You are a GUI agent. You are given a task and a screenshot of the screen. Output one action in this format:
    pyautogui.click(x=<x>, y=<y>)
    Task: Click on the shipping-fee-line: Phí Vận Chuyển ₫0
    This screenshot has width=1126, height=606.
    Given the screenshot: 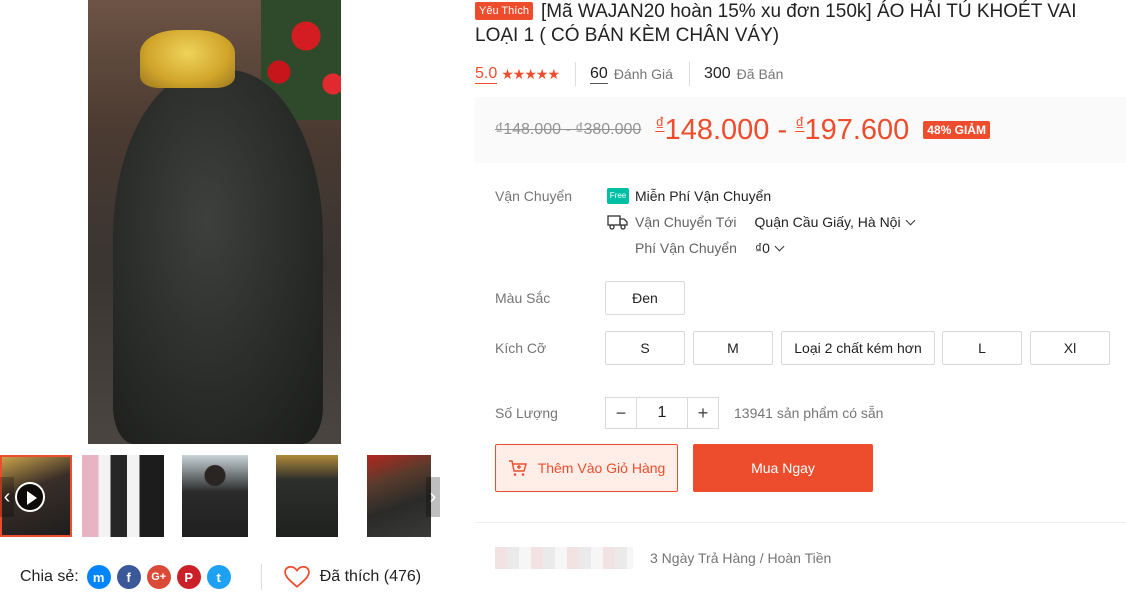 What is the action you would take?
    pyautogui.click(x=710, y=248)
    